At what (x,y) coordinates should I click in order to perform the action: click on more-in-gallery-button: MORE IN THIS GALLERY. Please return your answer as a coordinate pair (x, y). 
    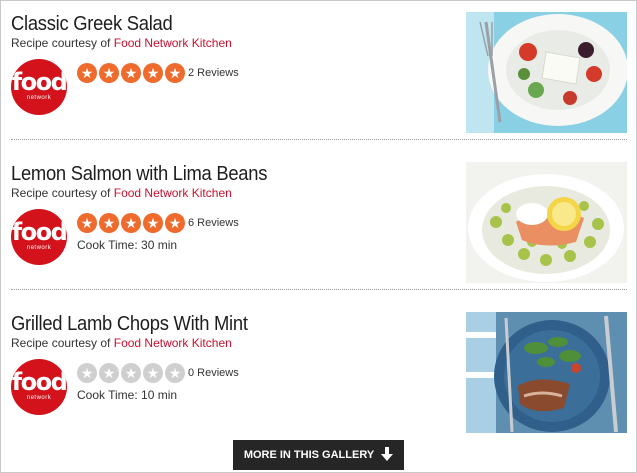
    Looking at the image, I should click on (318, 455).